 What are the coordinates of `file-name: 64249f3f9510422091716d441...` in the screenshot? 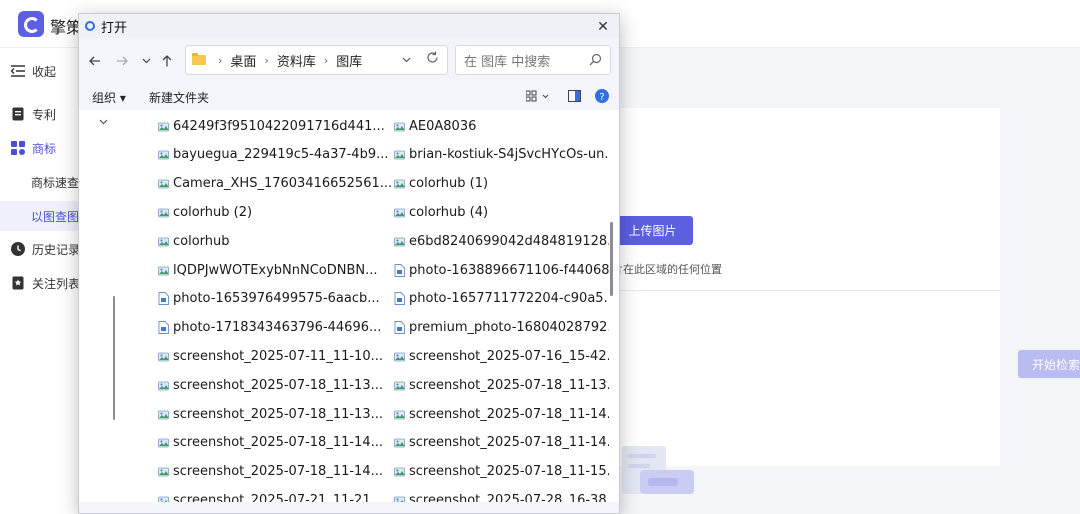 It's located at (279, 126).